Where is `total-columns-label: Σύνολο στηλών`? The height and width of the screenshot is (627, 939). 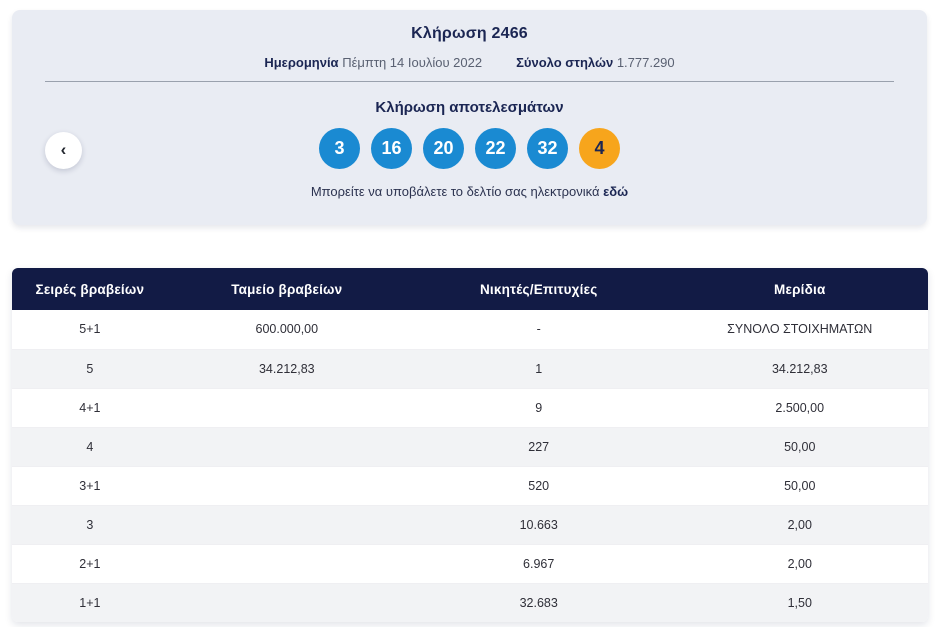
total-columns-label: Σύνολο στηλών is located at coordinates (565, 62).